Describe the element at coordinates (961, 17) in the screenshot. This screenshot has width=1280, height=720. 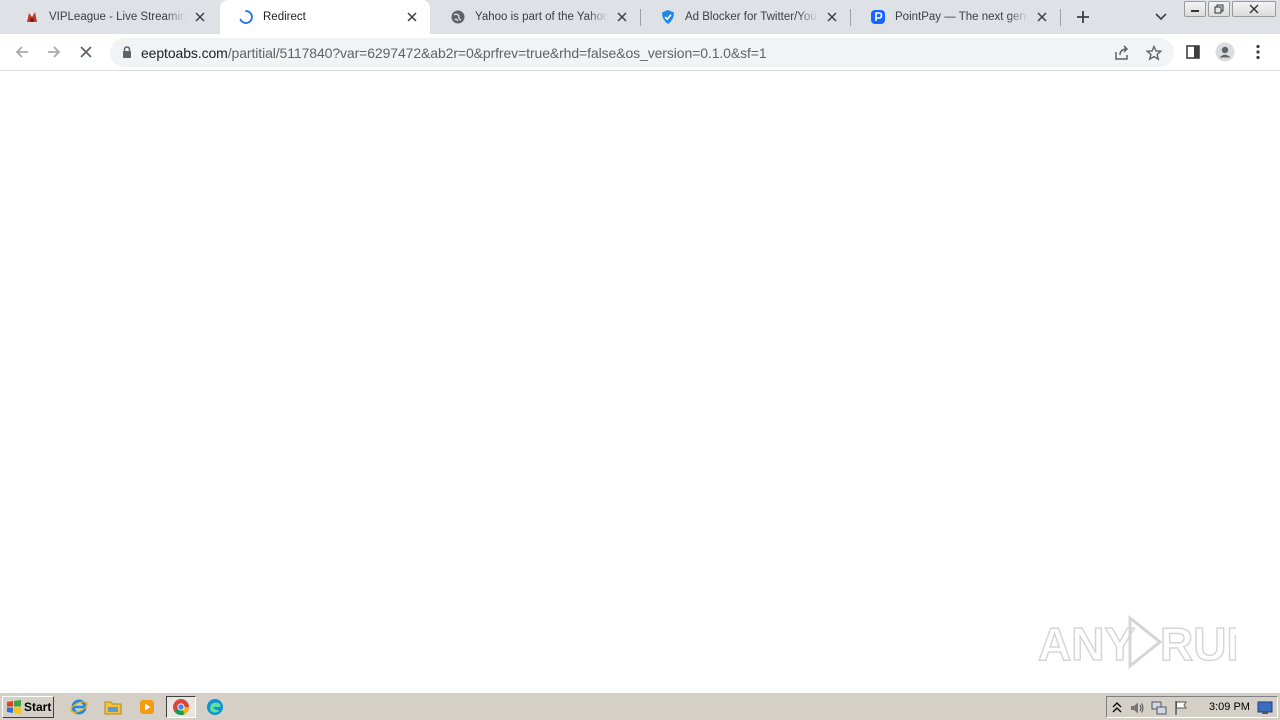
I see `tab-title: PointPay — The next generation` at that location.